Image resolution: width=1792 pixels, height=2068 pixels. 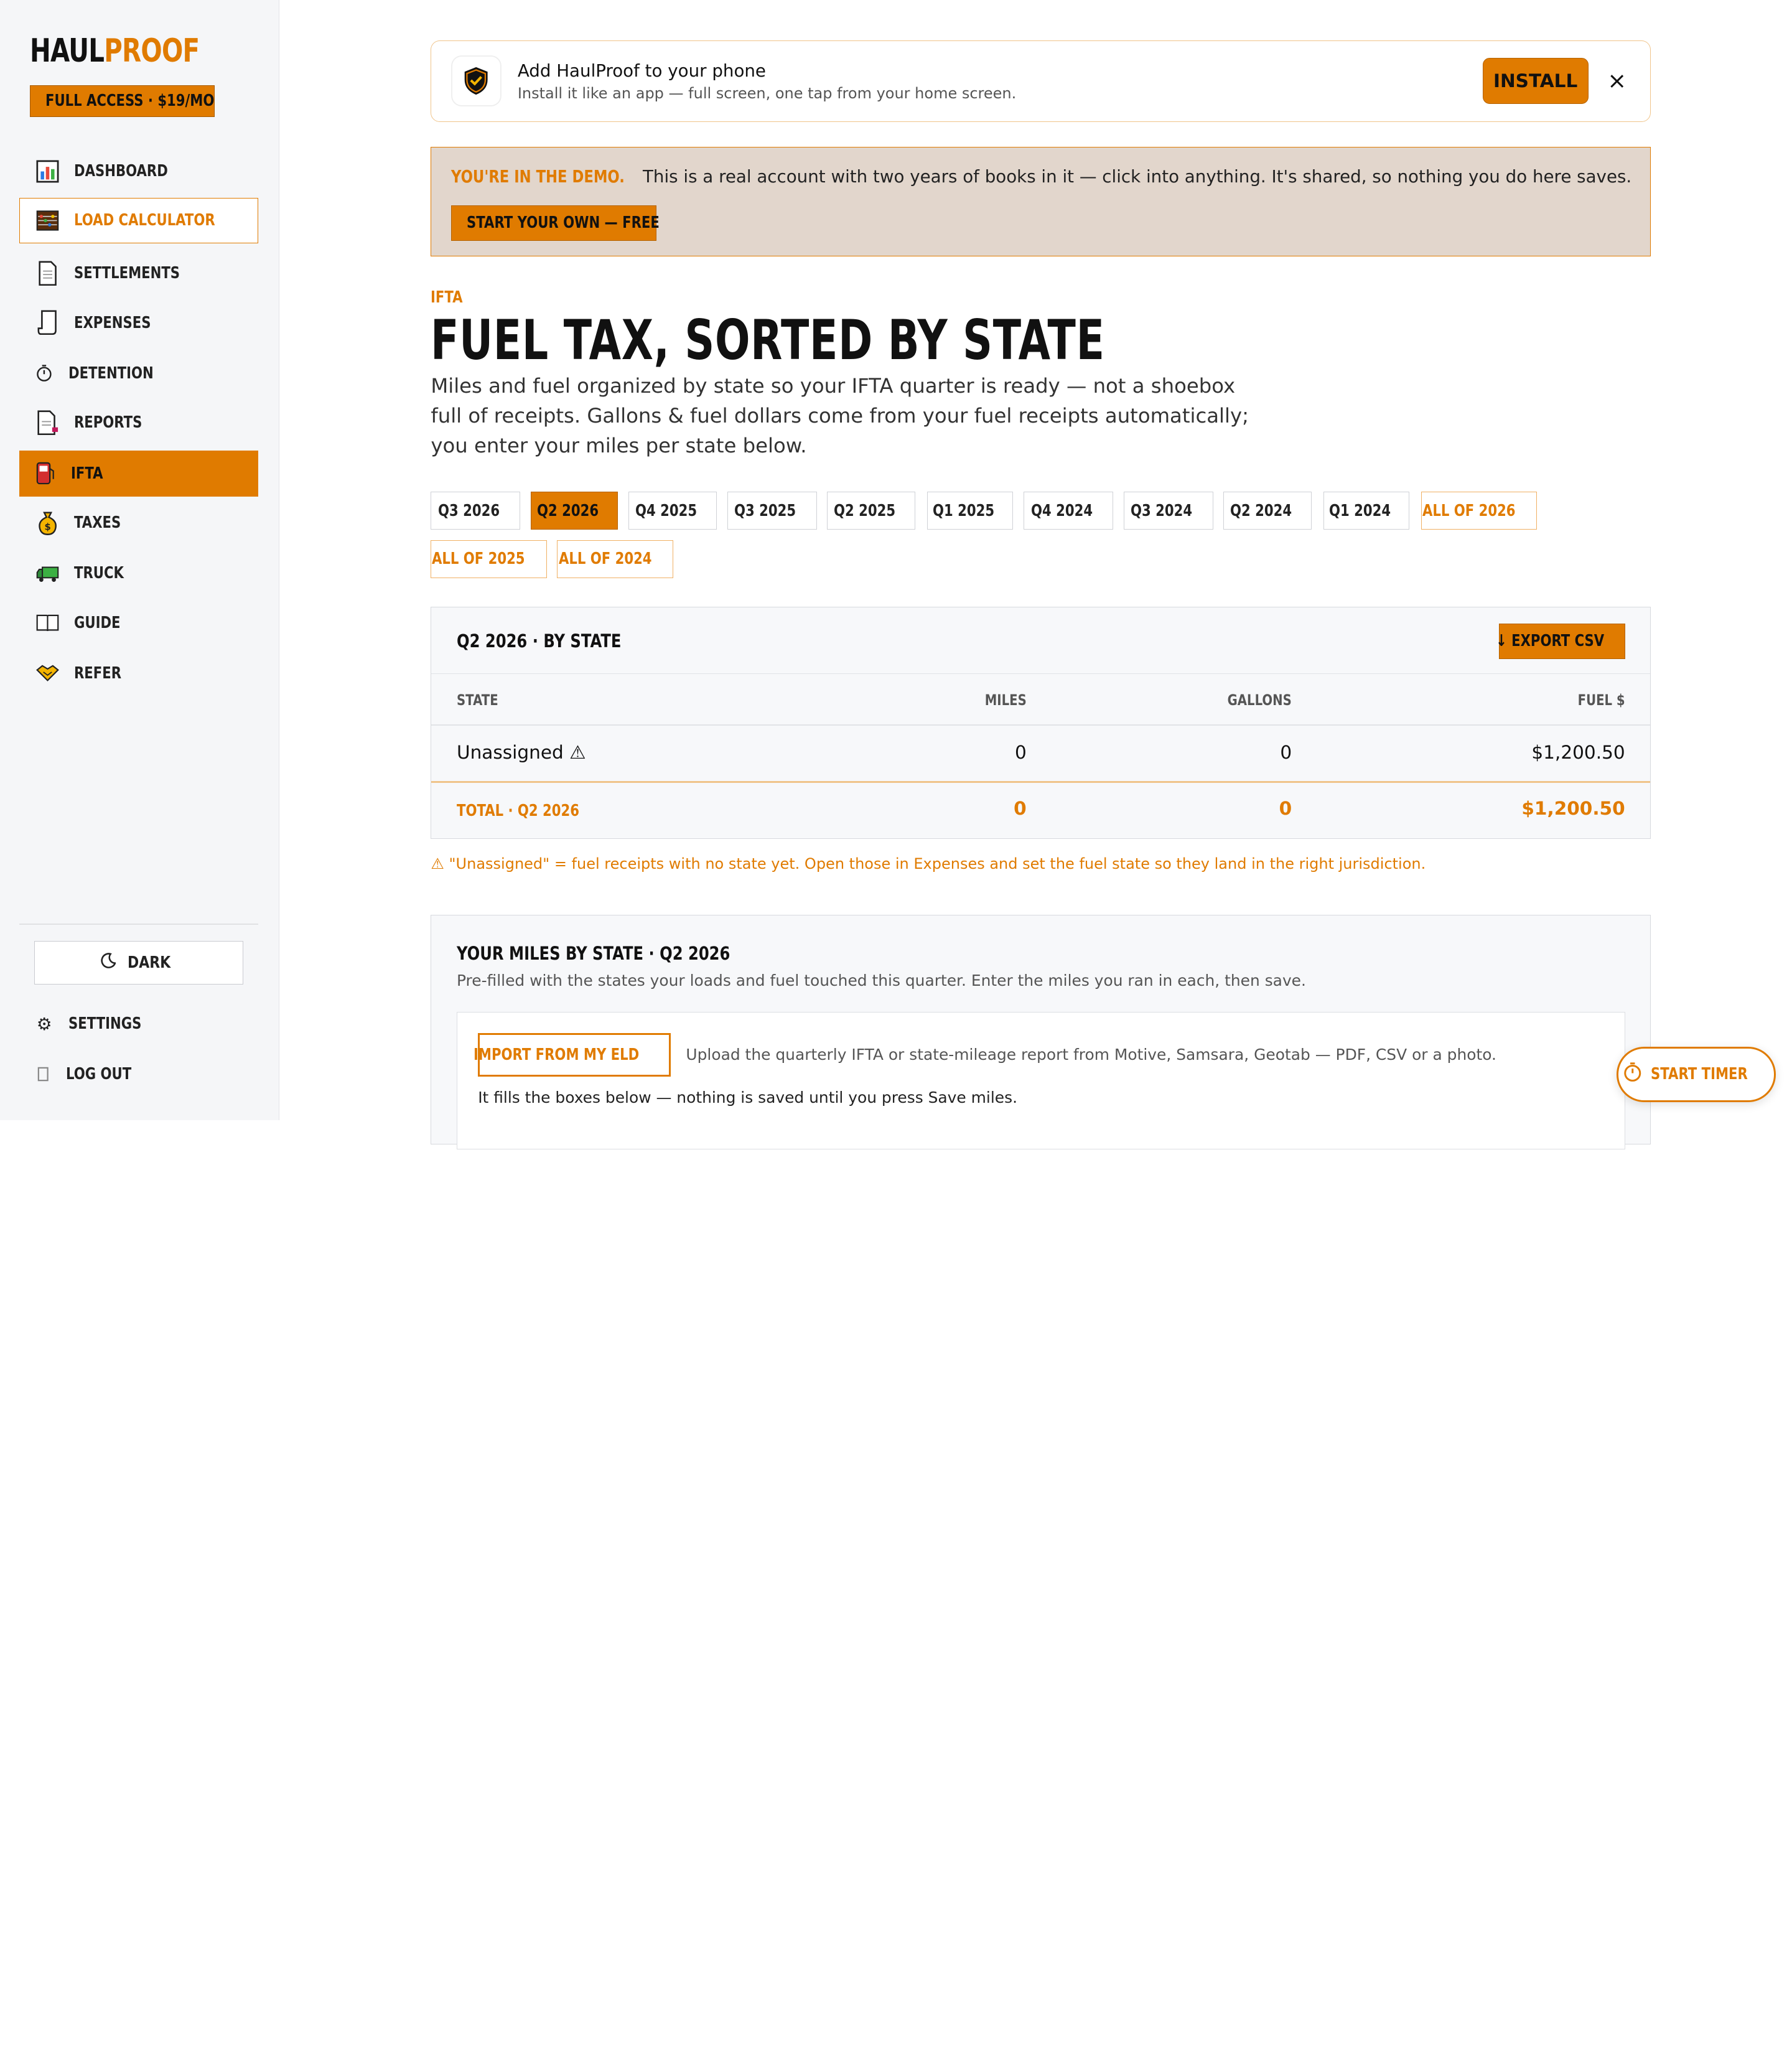 What do you see at coordinates (1286, 809) in the screenshot?
I see `total-gallons: 0` at bounding box center [1286, 809].